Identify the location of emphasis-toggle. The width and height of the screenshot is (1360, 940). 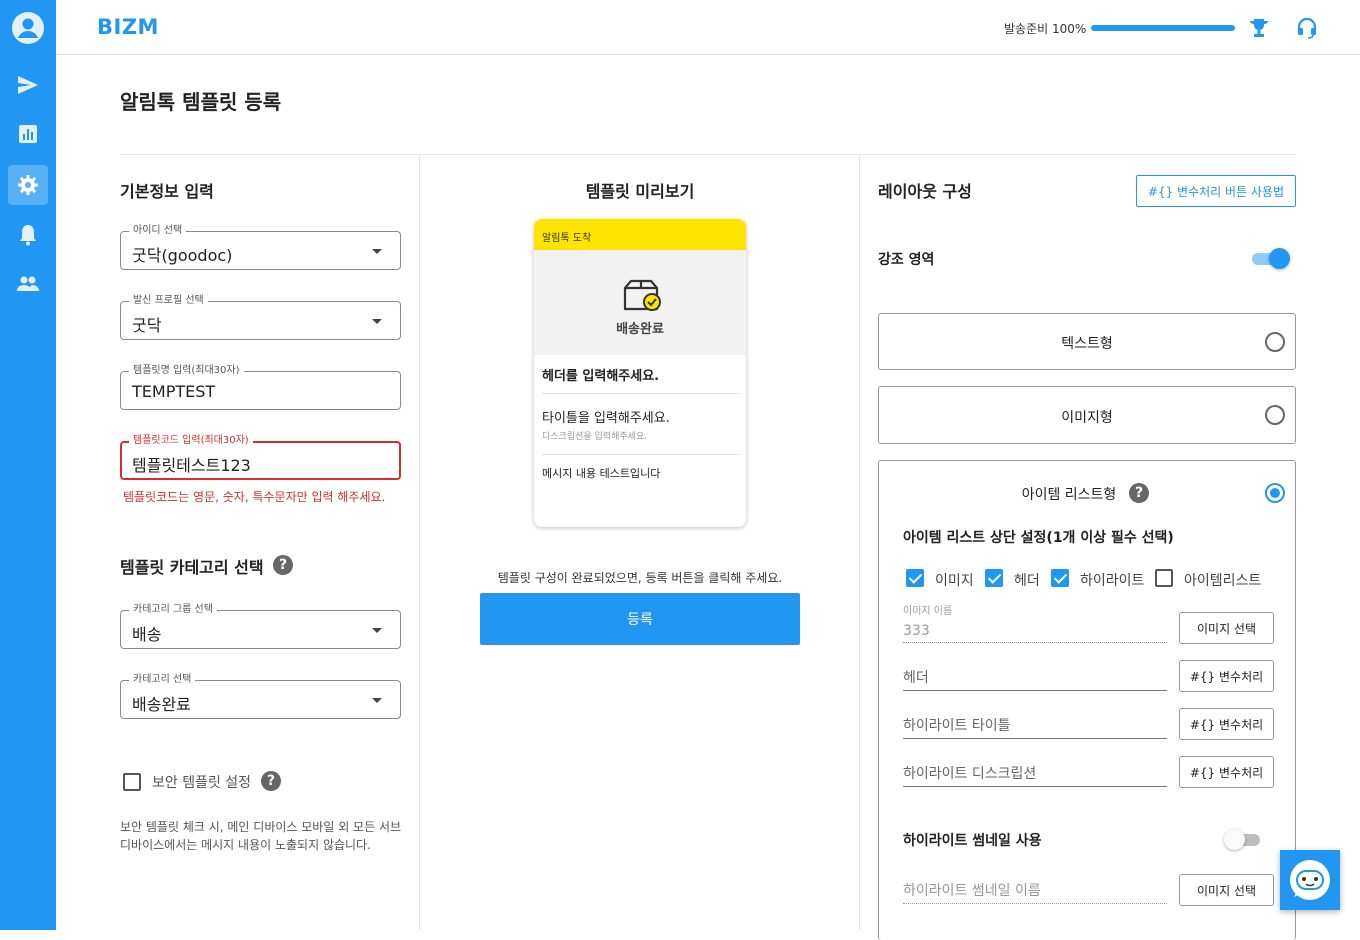
(1270, 259).